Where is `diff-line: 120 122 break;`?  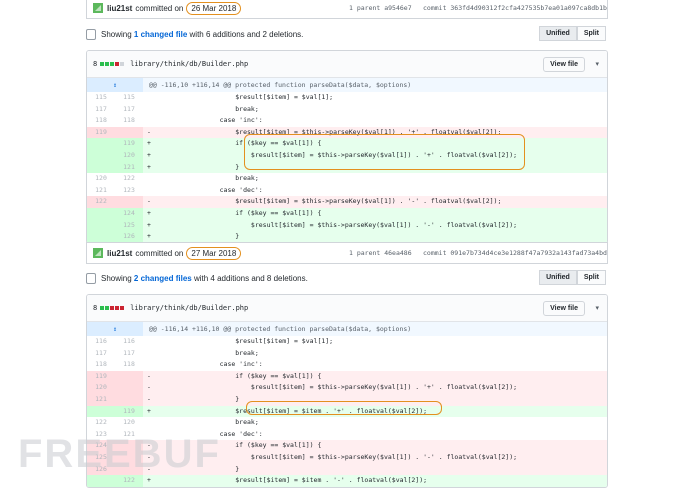
diff-line: 120 122 break; is located at coordinates (347, 179).